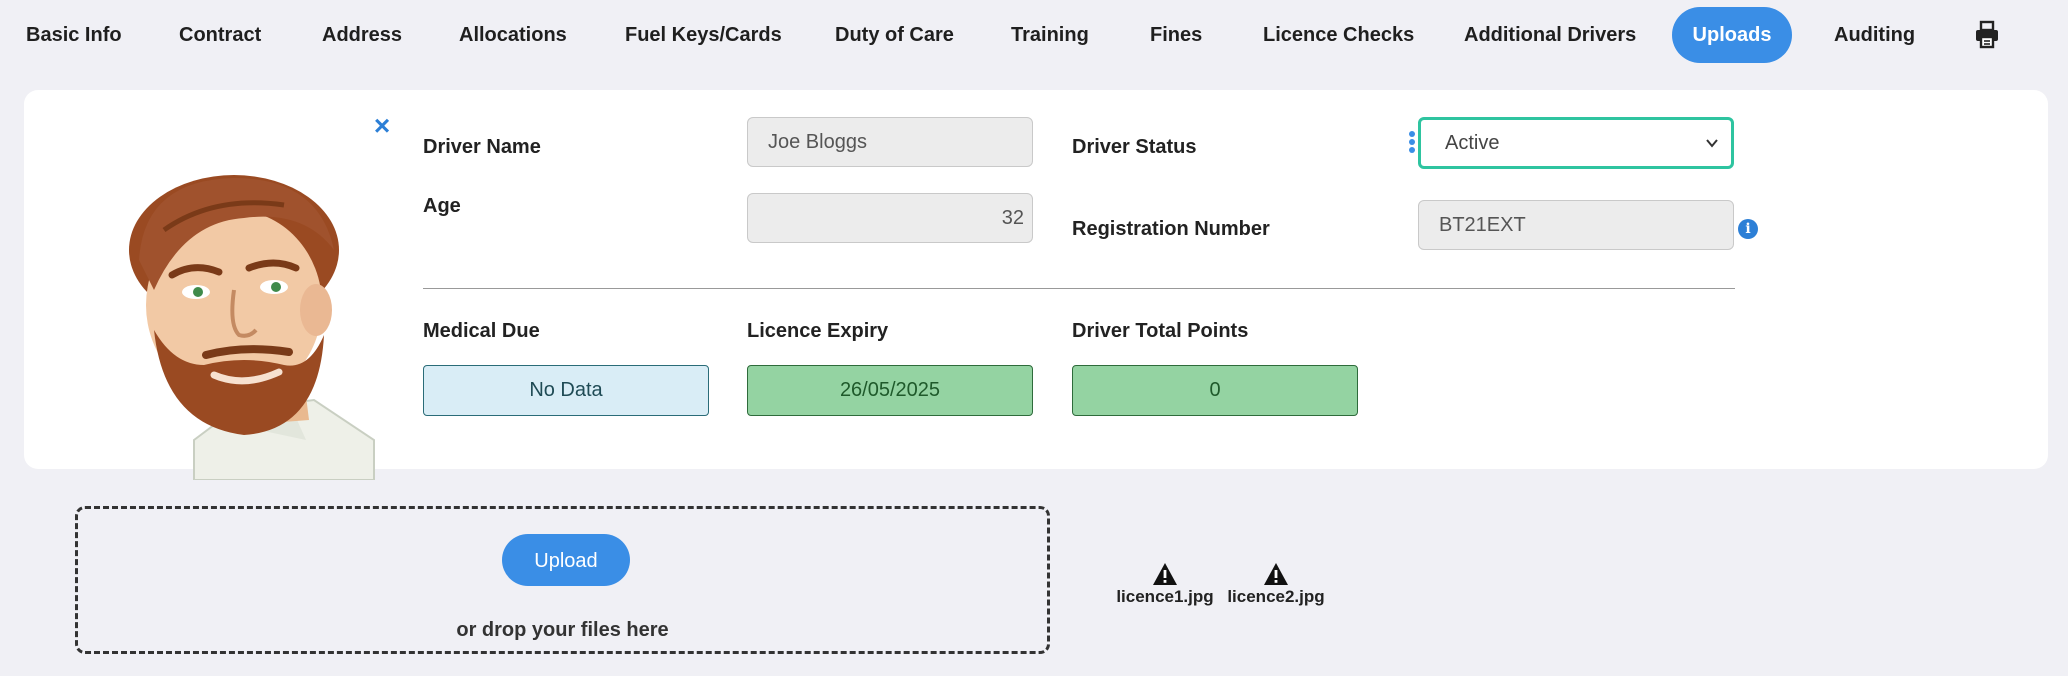 The image size is (2068, 676). I want to click on driver-total-points-label: Driver Total Points, so click(1160, 331).